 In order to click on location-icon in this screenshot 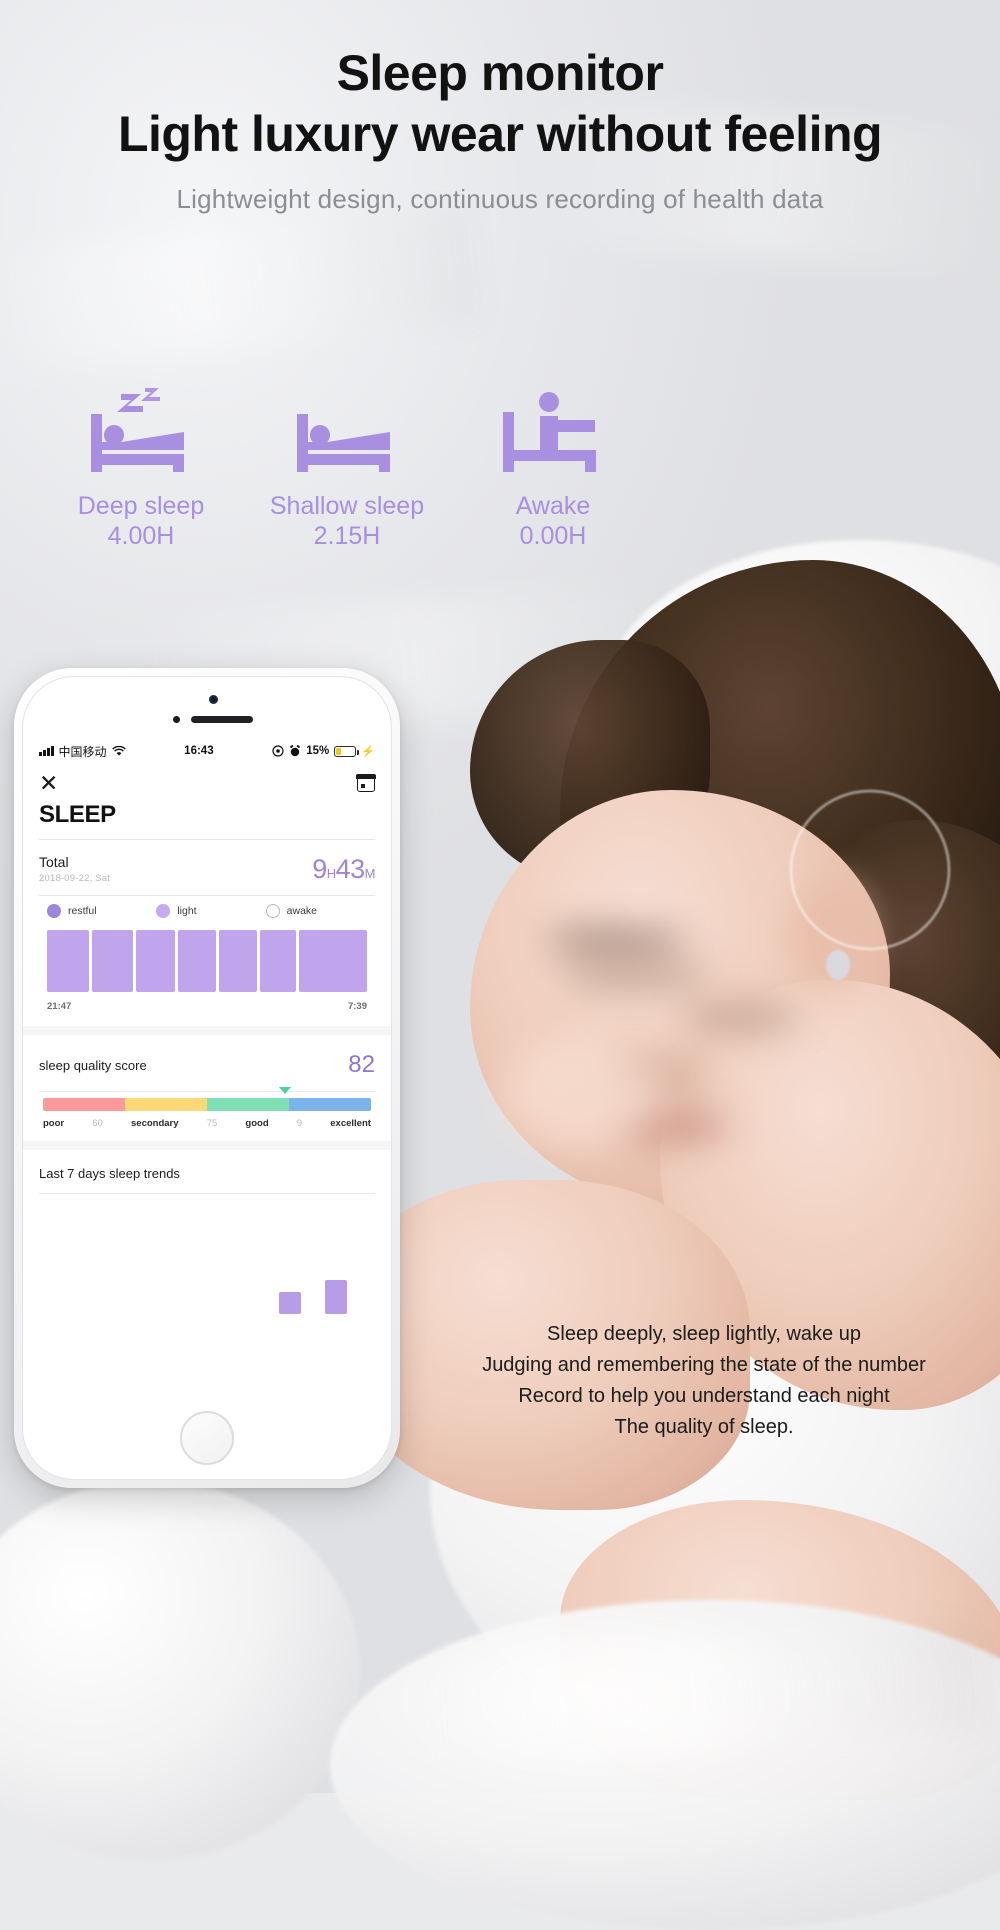, I will do `click(278, 751)`.